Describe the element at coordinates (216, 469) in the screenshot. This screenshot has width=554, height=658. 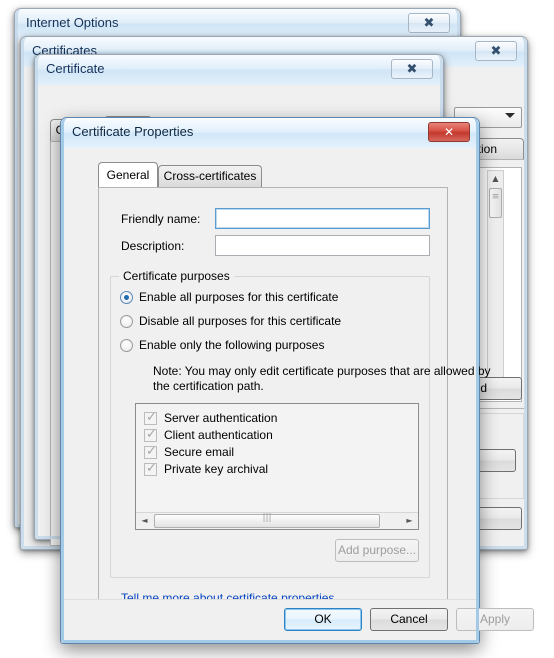
I see `purpose-label-private-key-archival: Private key archival` at that location.